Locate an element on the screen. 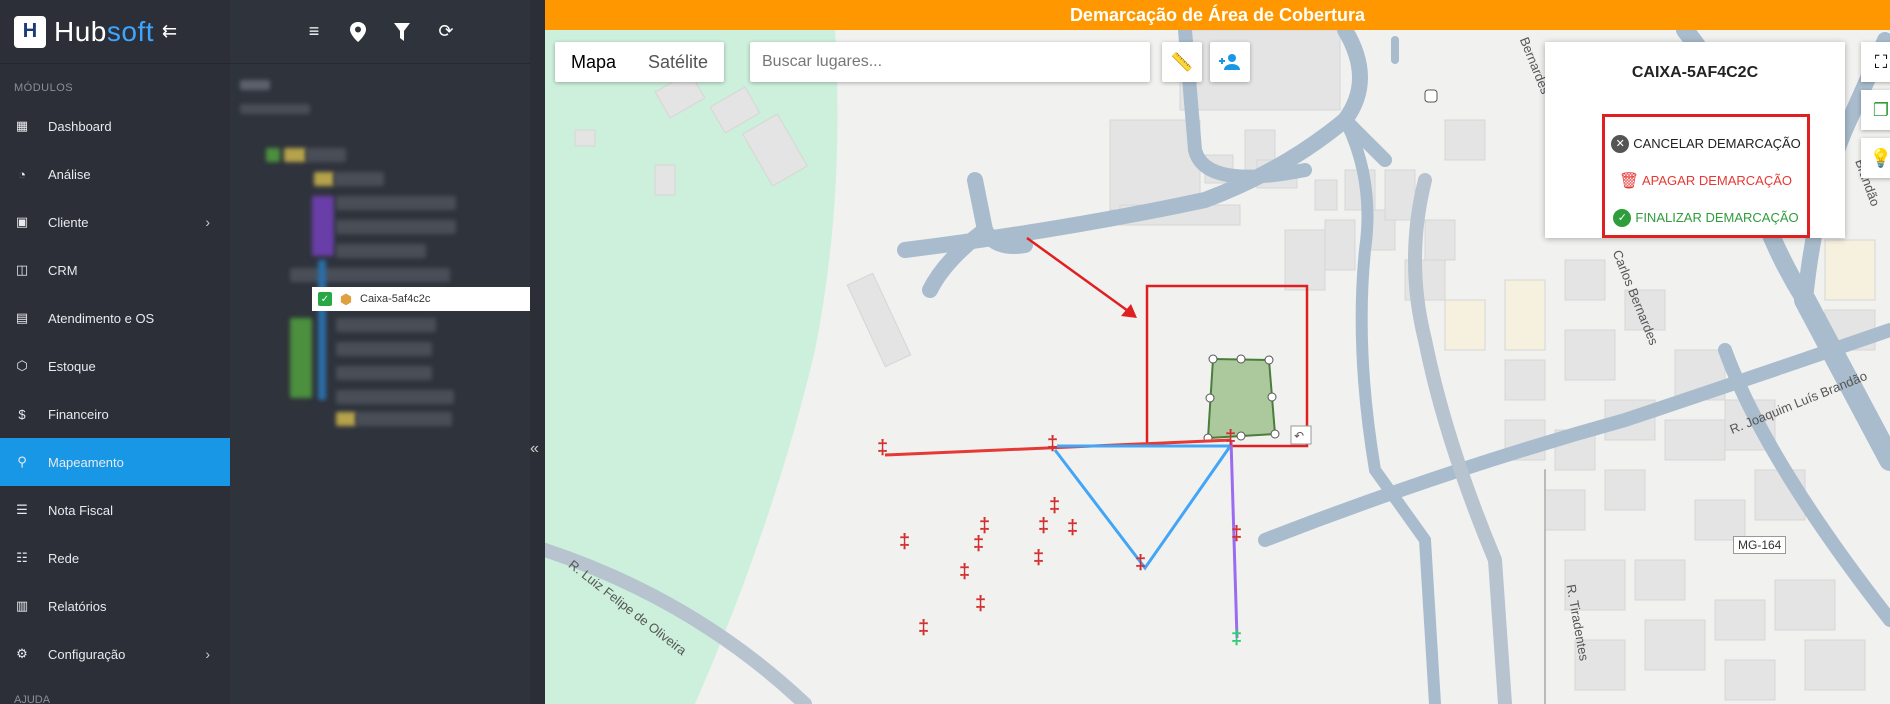 The width and height of the screenshot is (1890, 704). collapse-sidebar-icon: ⇇ is located at coordinates (169, 31).